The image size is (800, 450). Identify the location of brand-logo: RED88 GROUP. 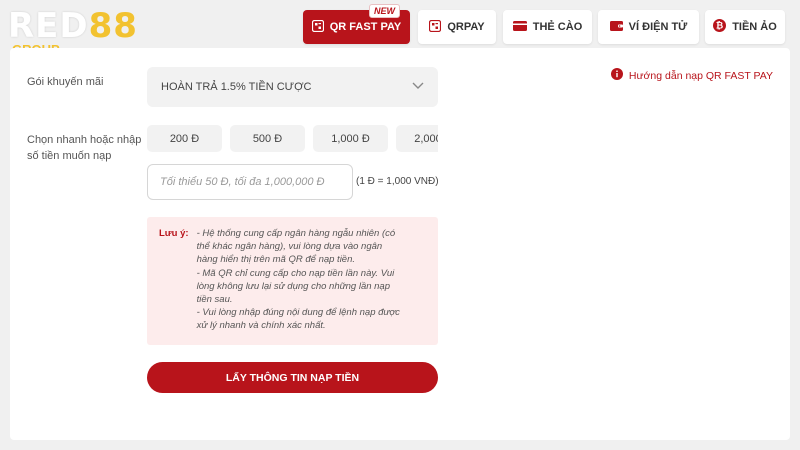
(78, 31).